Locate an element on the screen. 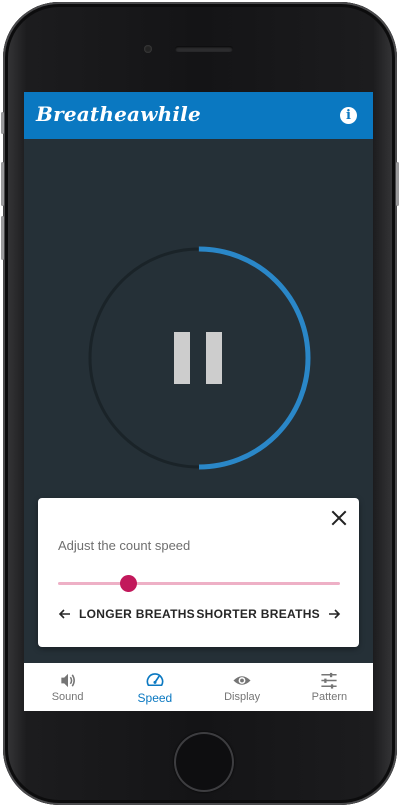 The width and height of the screenshot is (400, 807). volume-up-button is located at coordinates (2, 184).